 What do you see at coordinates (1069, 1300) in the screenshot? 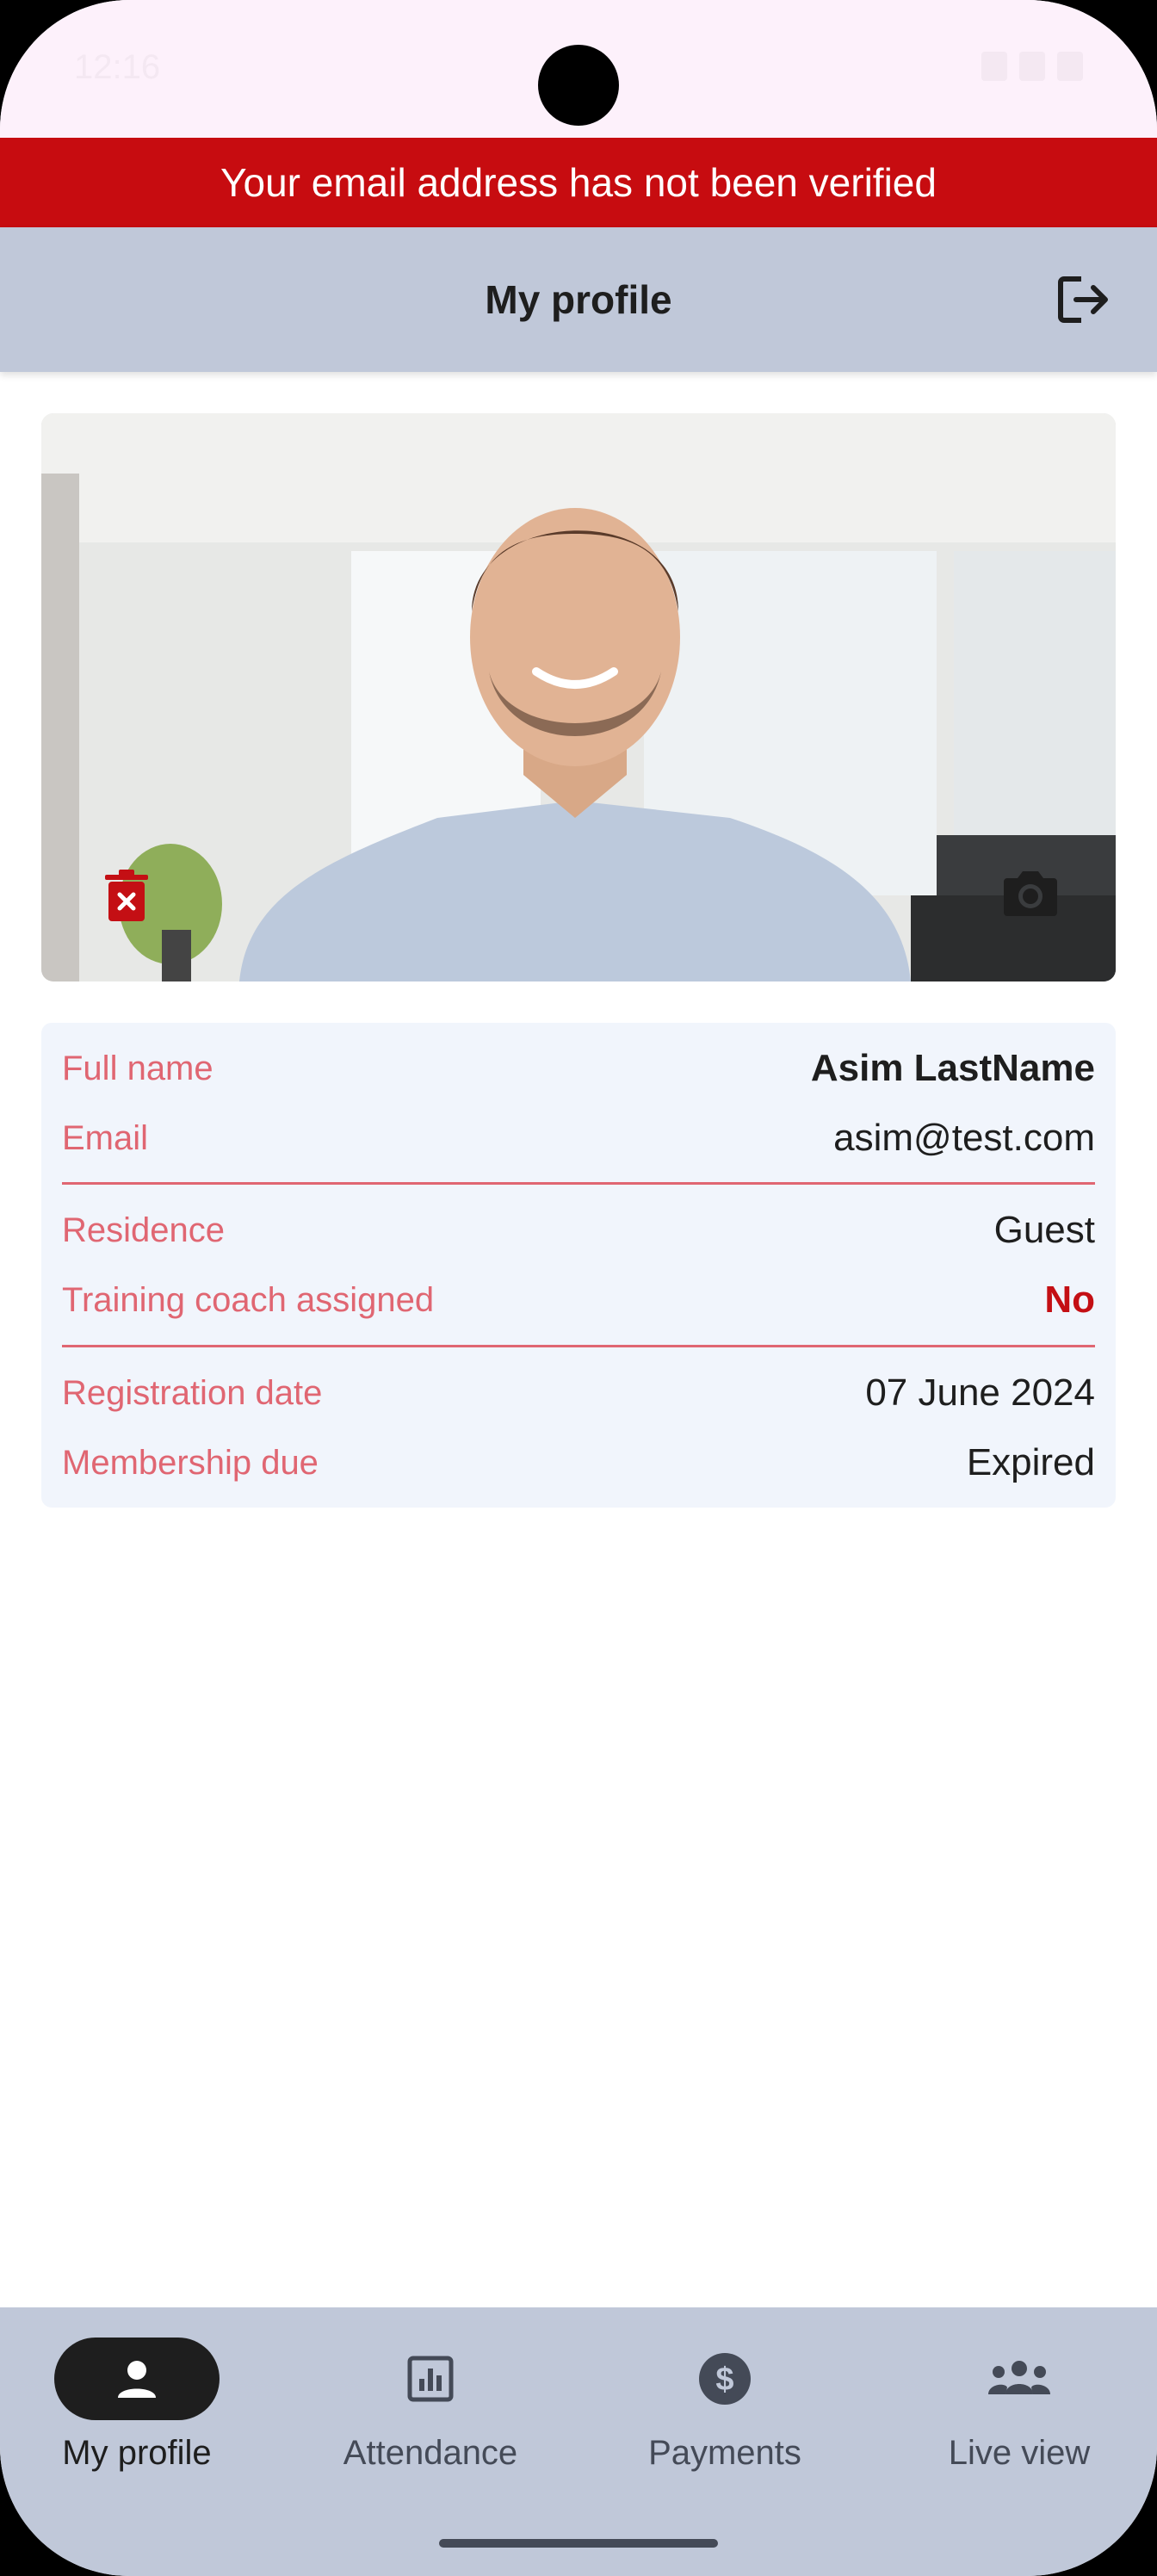
I see `training-coach-value: No` at bounding box center [1069, 1300].